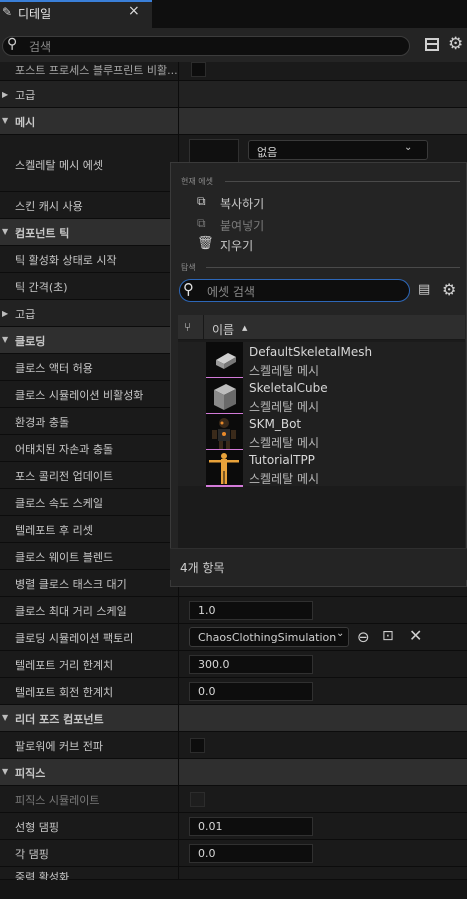 This screenshot has height=899, width=467. What do you see at coordinates (233, 873) in the screenshot?
I see `row-partial` at bounding box center [233, 873].